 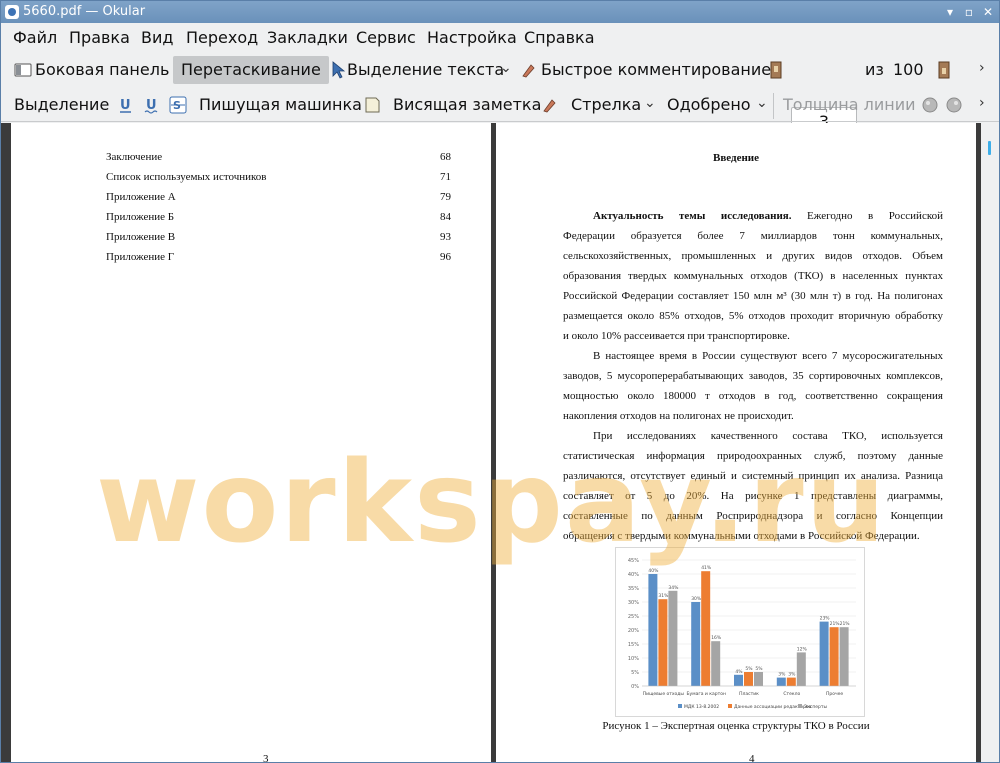 What do you see at coordinates (791, 694) in the screenshot?
I see `x-tick-label: Стекло` at bounding box center [791, 694].